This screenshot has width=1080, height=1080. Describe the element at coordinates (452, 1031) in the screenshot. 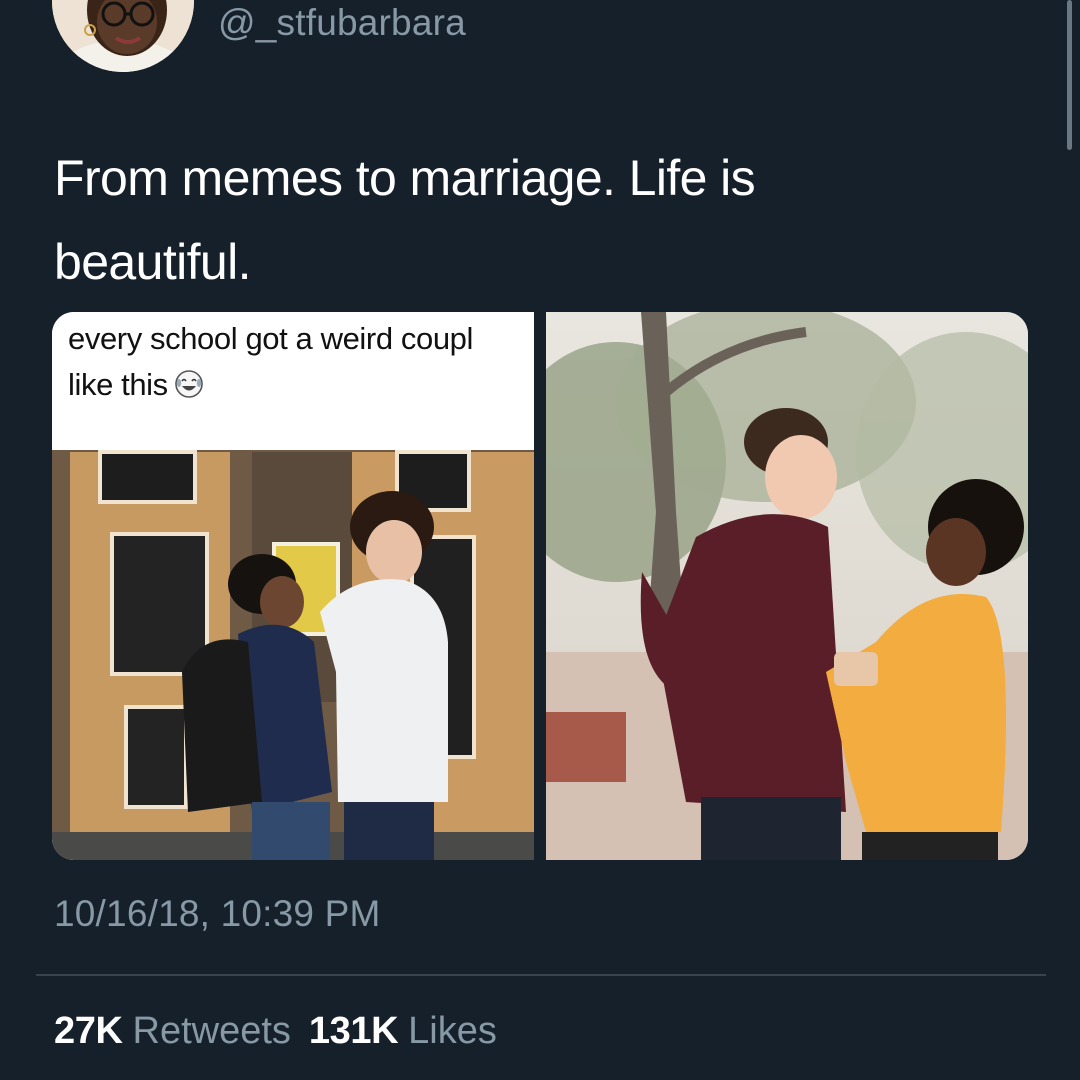

I see `likes-label: Likes` at that location.